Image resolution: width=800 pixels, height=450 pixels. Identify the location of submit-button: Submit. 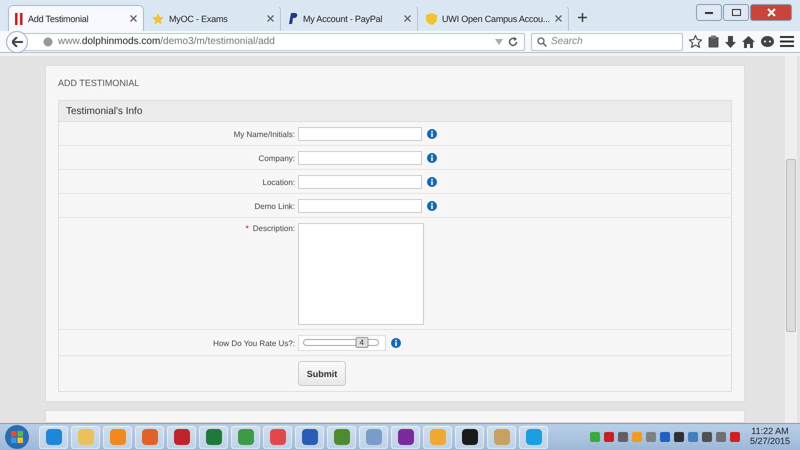
(322, 373).